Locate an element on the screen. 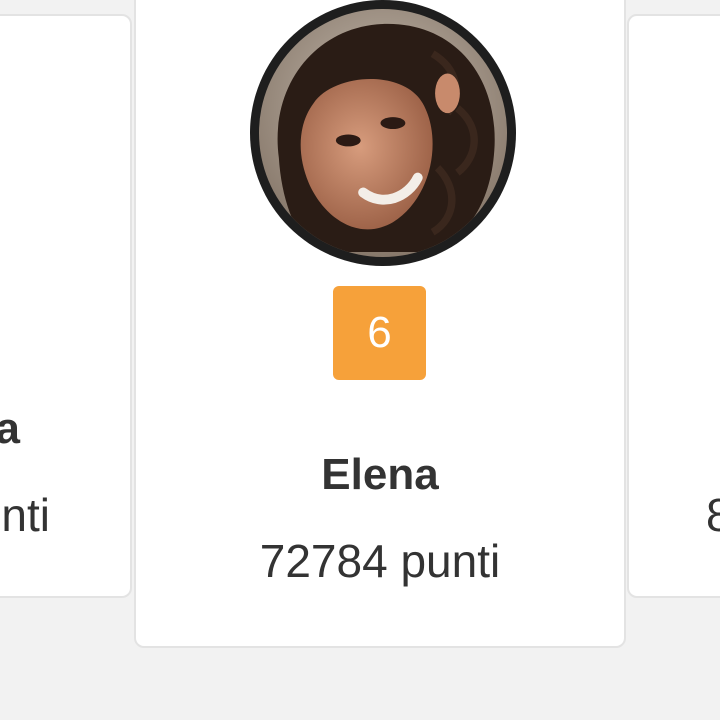  previous-user-points: nti is located at coordinates (25, 515).